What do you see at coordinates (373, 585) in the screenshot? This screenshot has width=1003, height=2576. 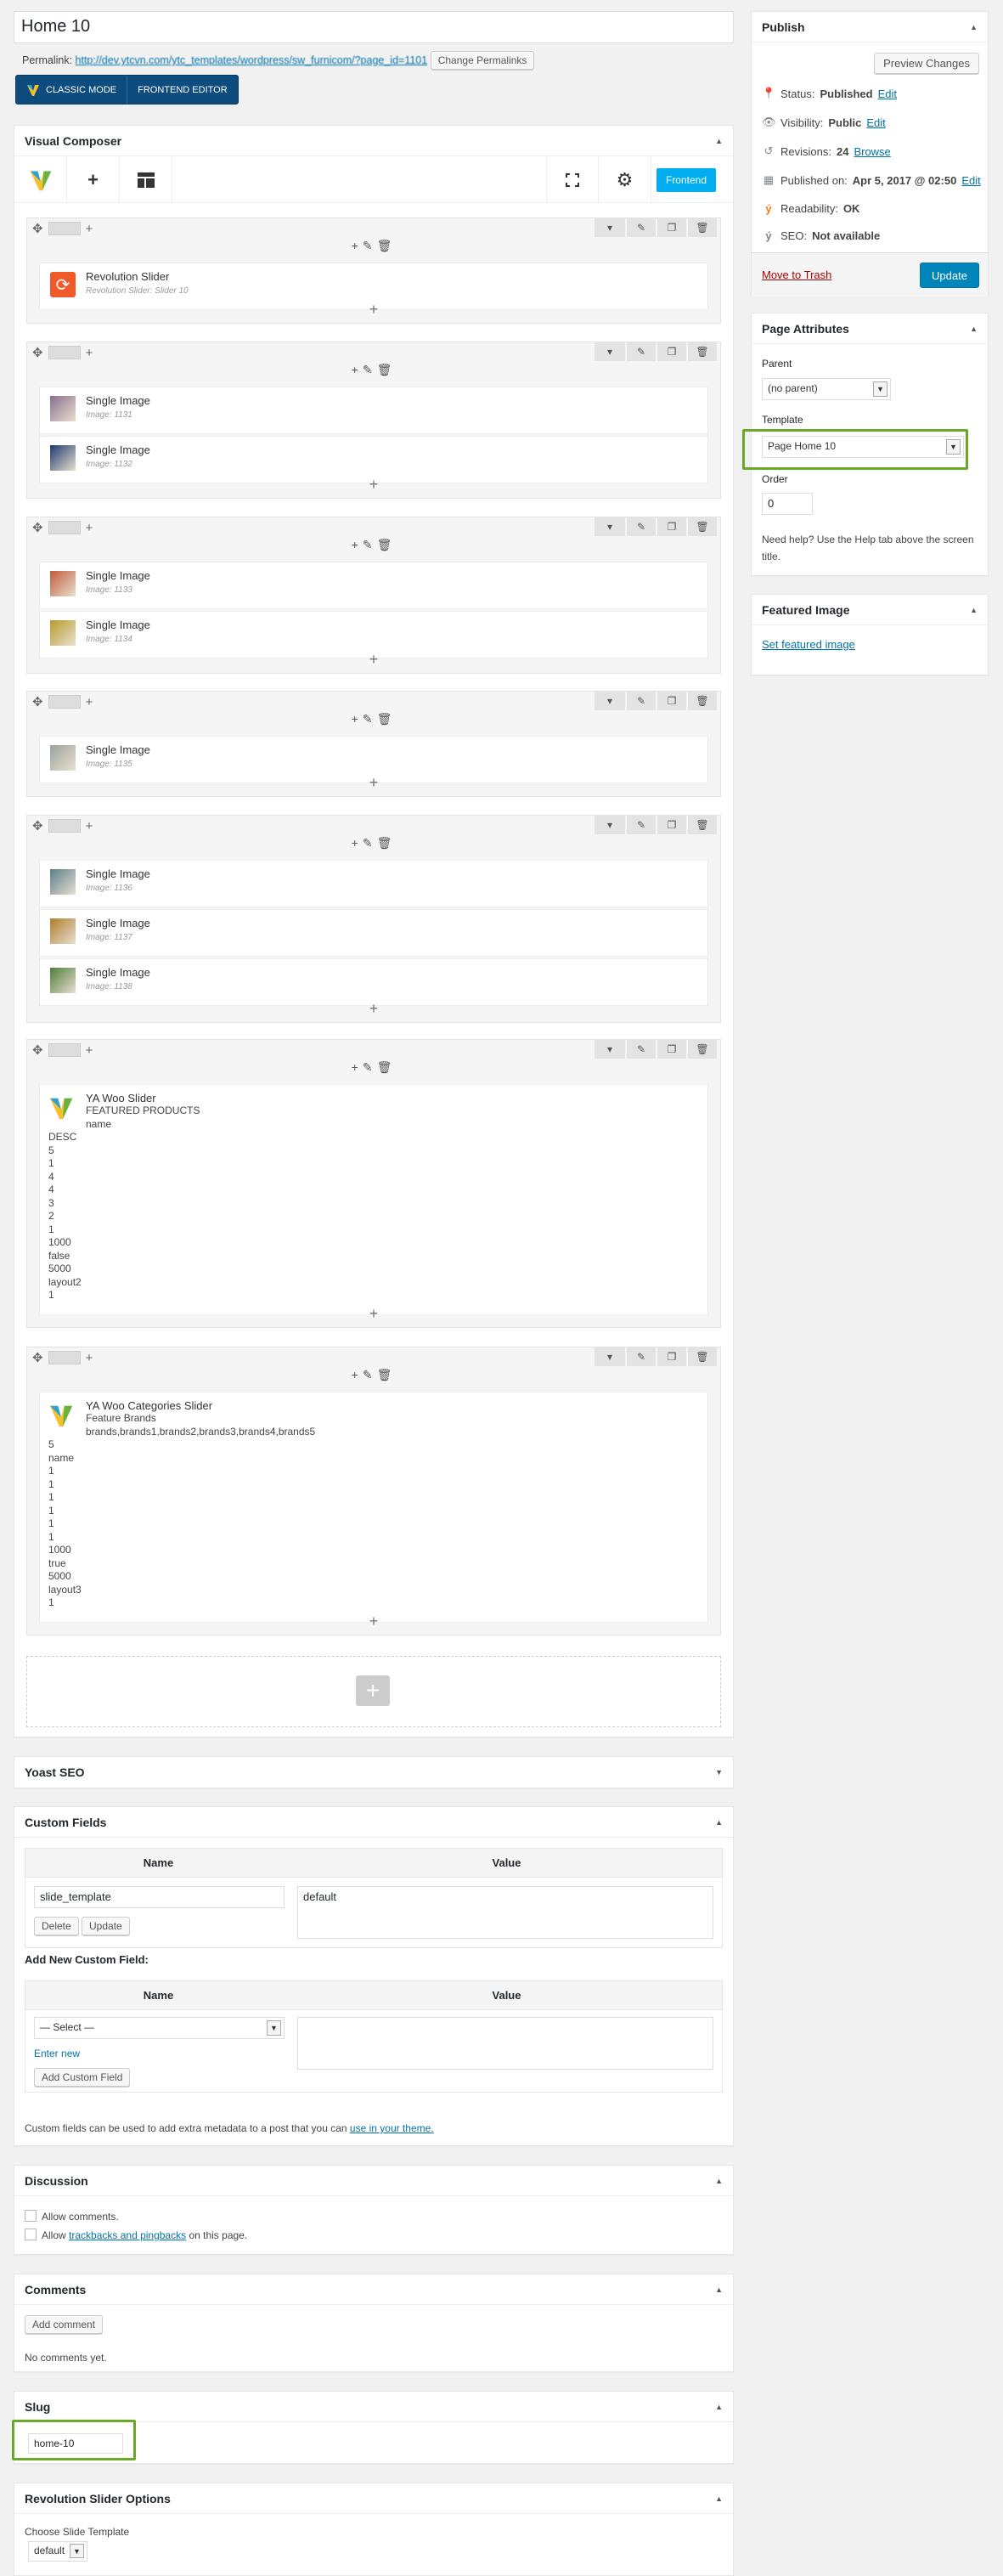 I see `vc-element: Single Image Image: 1133` at bounding box center [373, 585].